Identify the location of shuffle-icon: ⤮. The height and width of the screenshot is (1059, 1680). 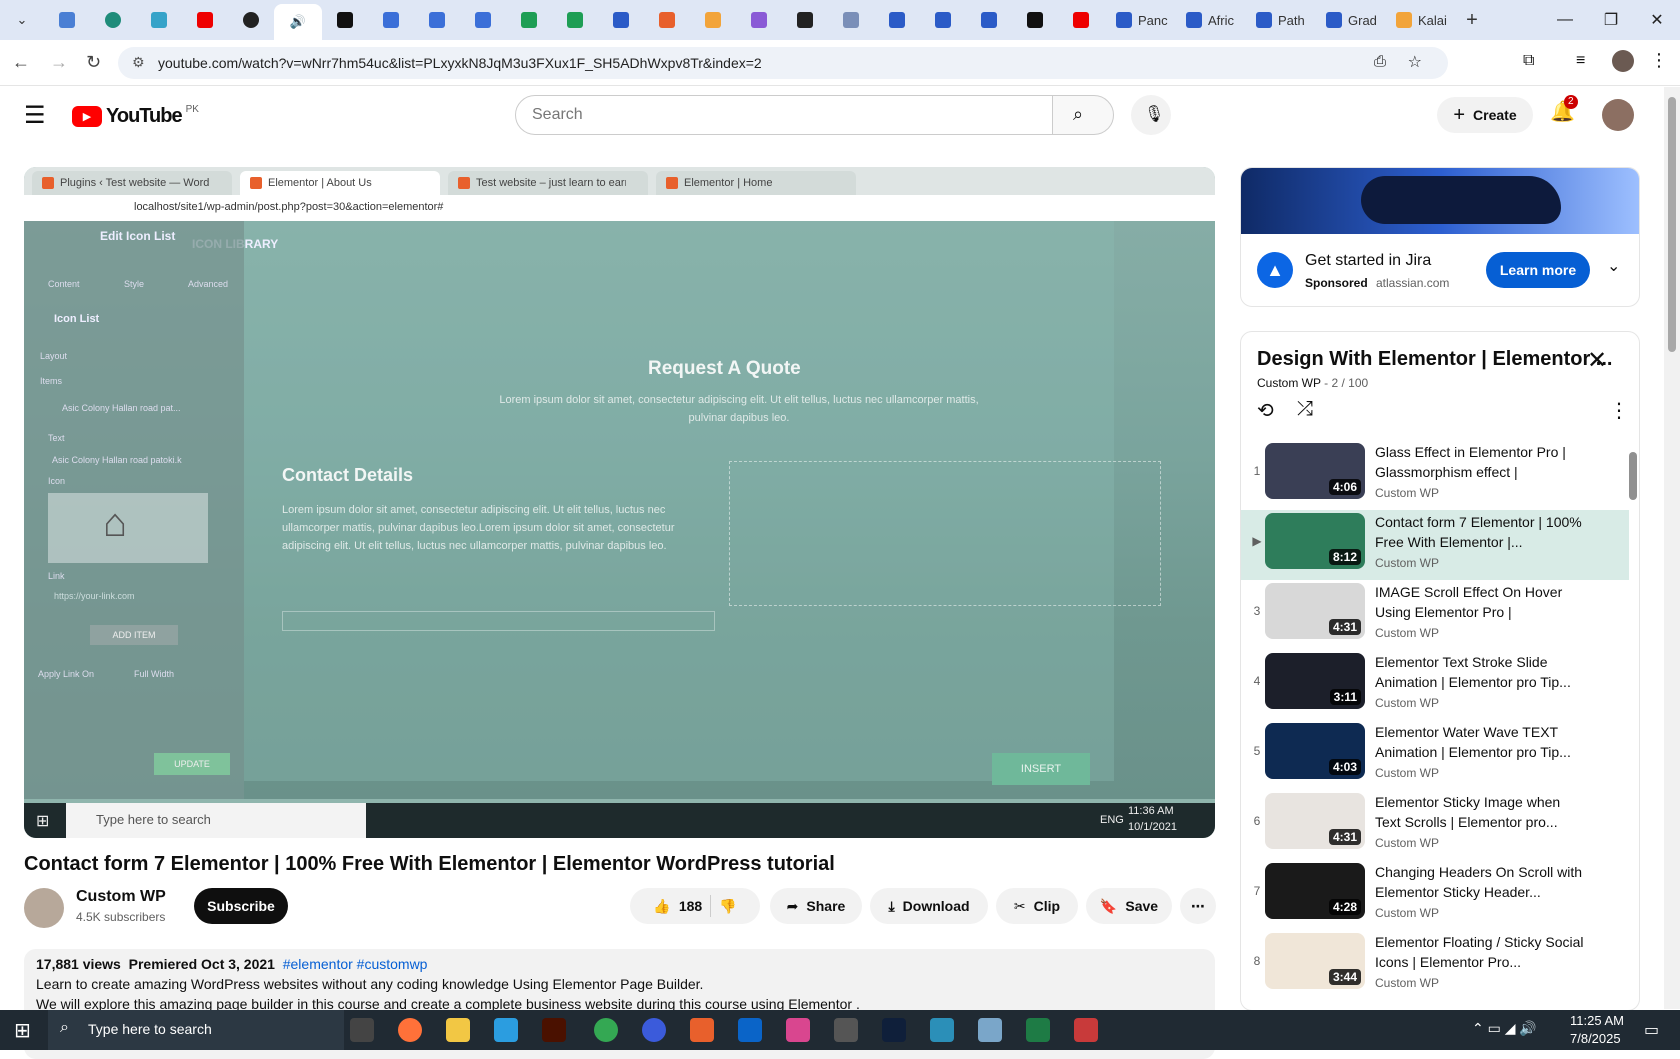
(1305, 409).